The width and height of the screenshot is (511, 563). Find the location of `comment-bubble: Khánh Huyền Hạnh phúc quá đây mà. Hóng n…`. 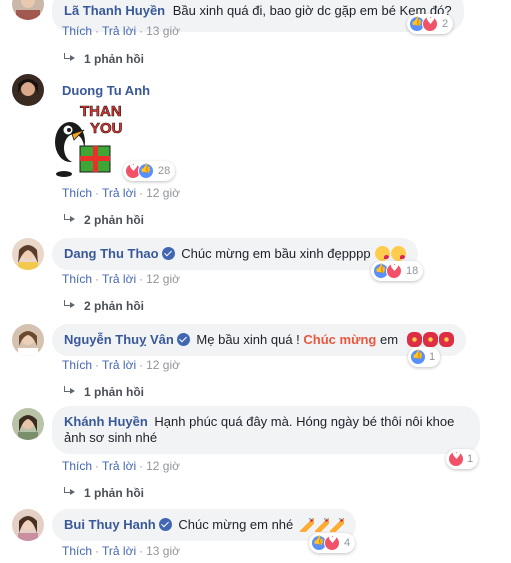

comment-bubble: Khánh Huyền Hạnh phúc quá đây mà. Hóng n… is located at coordinates (266, 430).